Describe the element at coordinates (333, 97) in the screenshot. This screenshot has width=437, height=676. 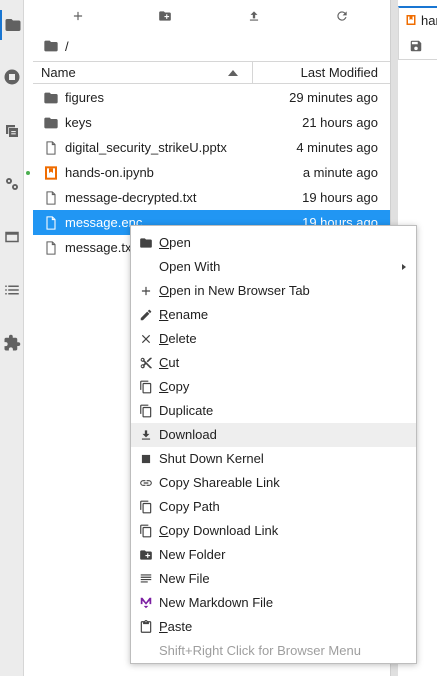
I see `file-modified: 29 minutes ago` at that location.